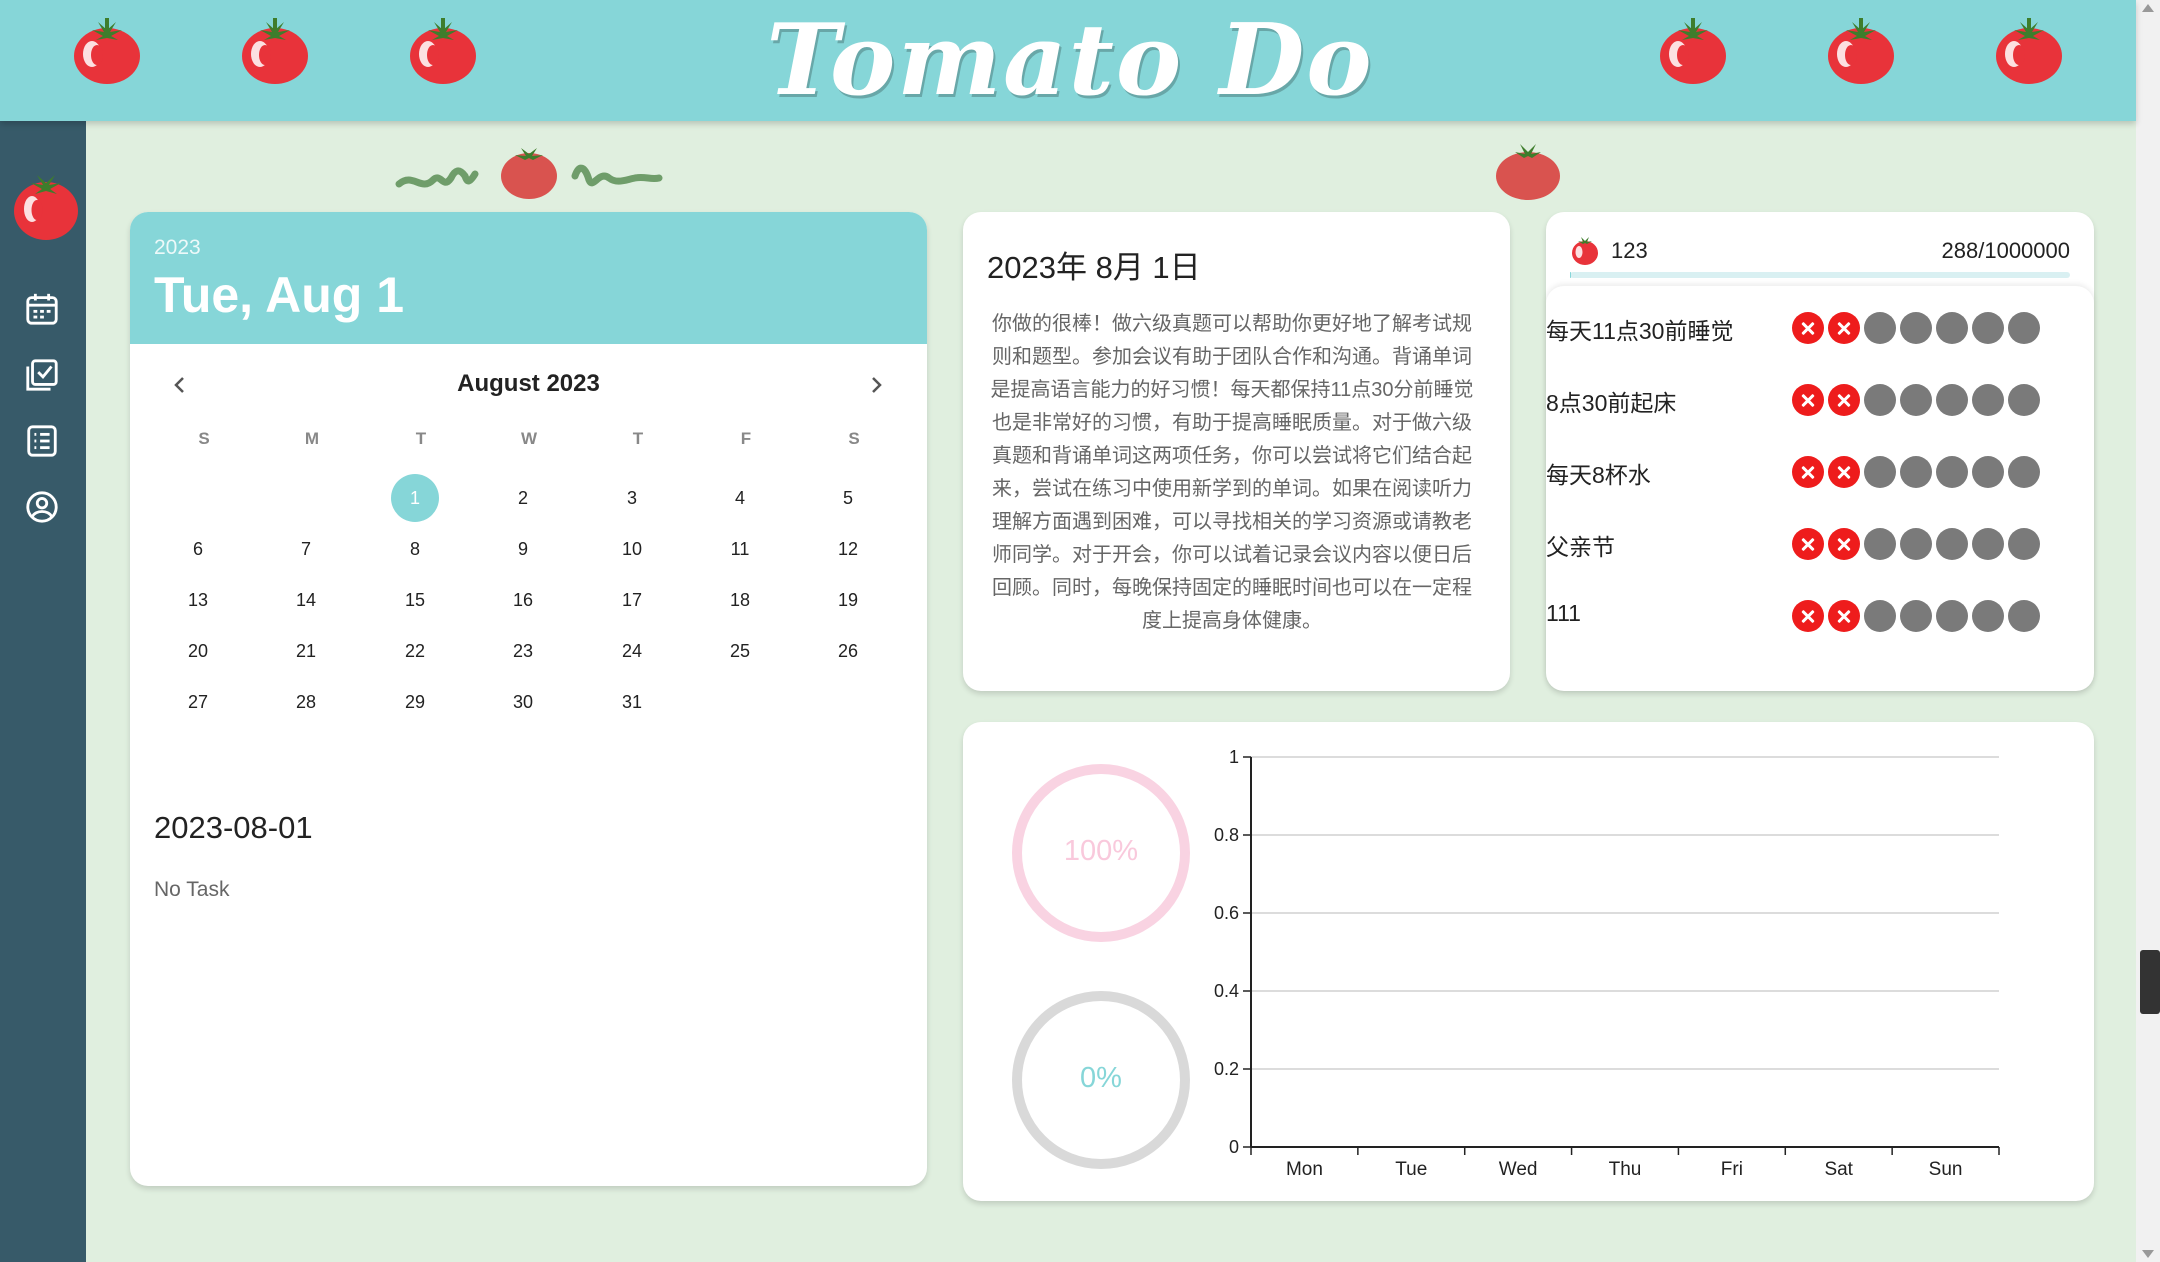  I want to click on x-tick-label: Fri, so click(1732, 1169).